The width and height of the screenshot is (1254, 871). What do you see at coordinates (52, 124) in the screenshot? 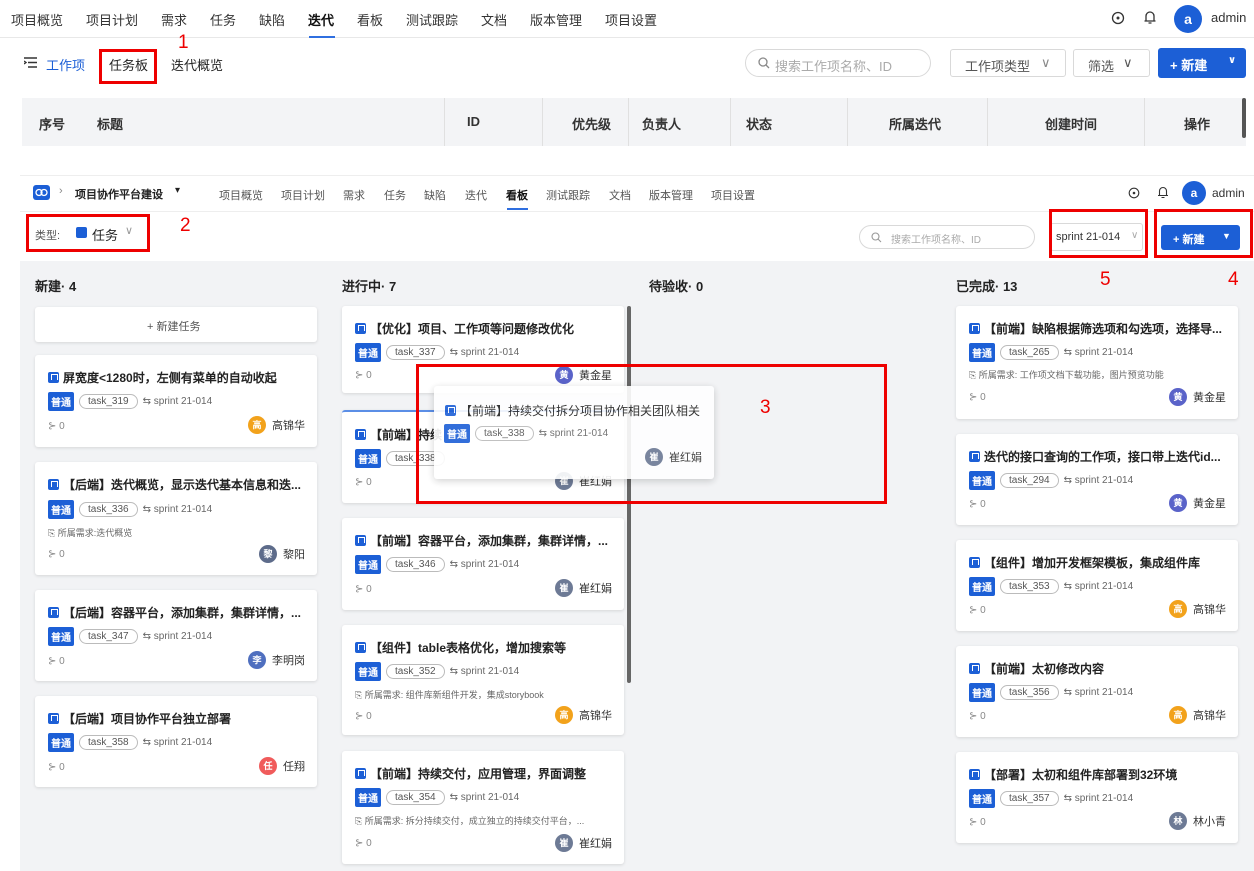
I see `col-header: 序号` at bounding box center [52, 124].